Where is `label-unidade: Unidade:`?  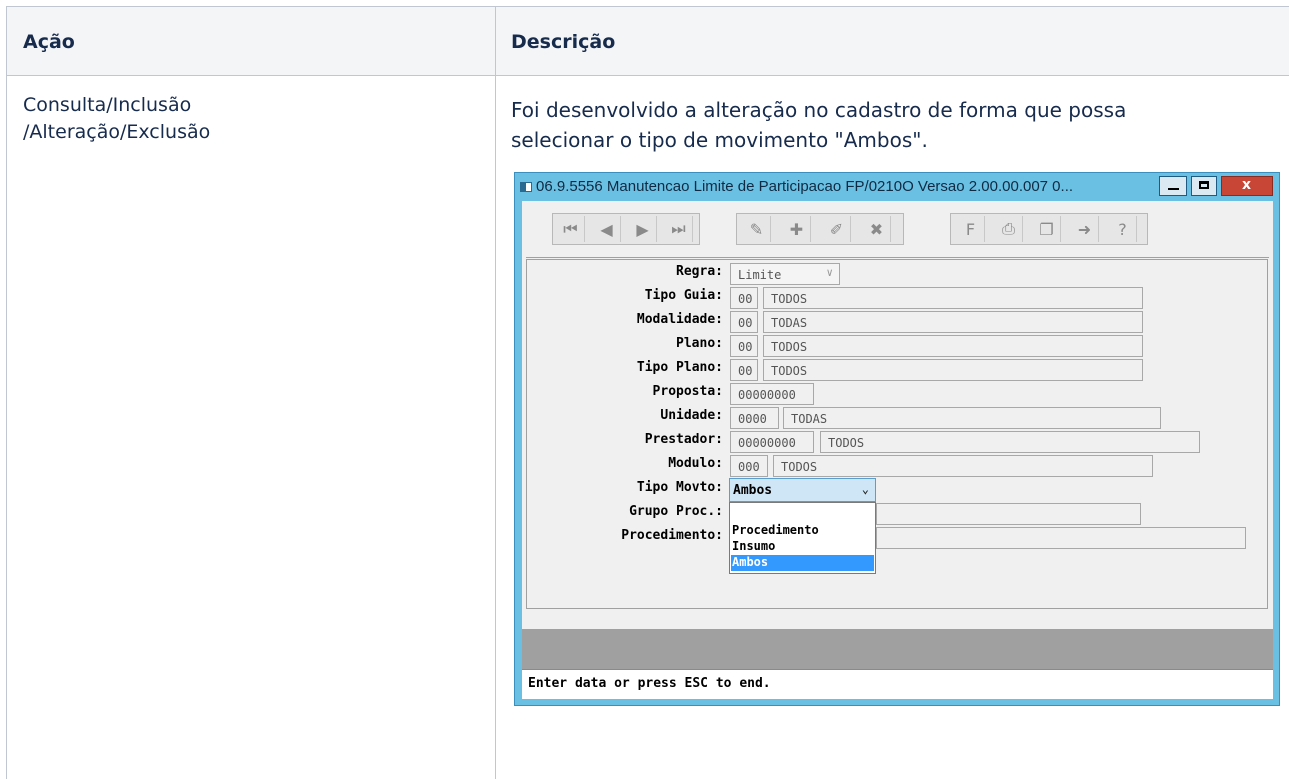 label-unidade: Unidade: is located at coordinates (691, 415).